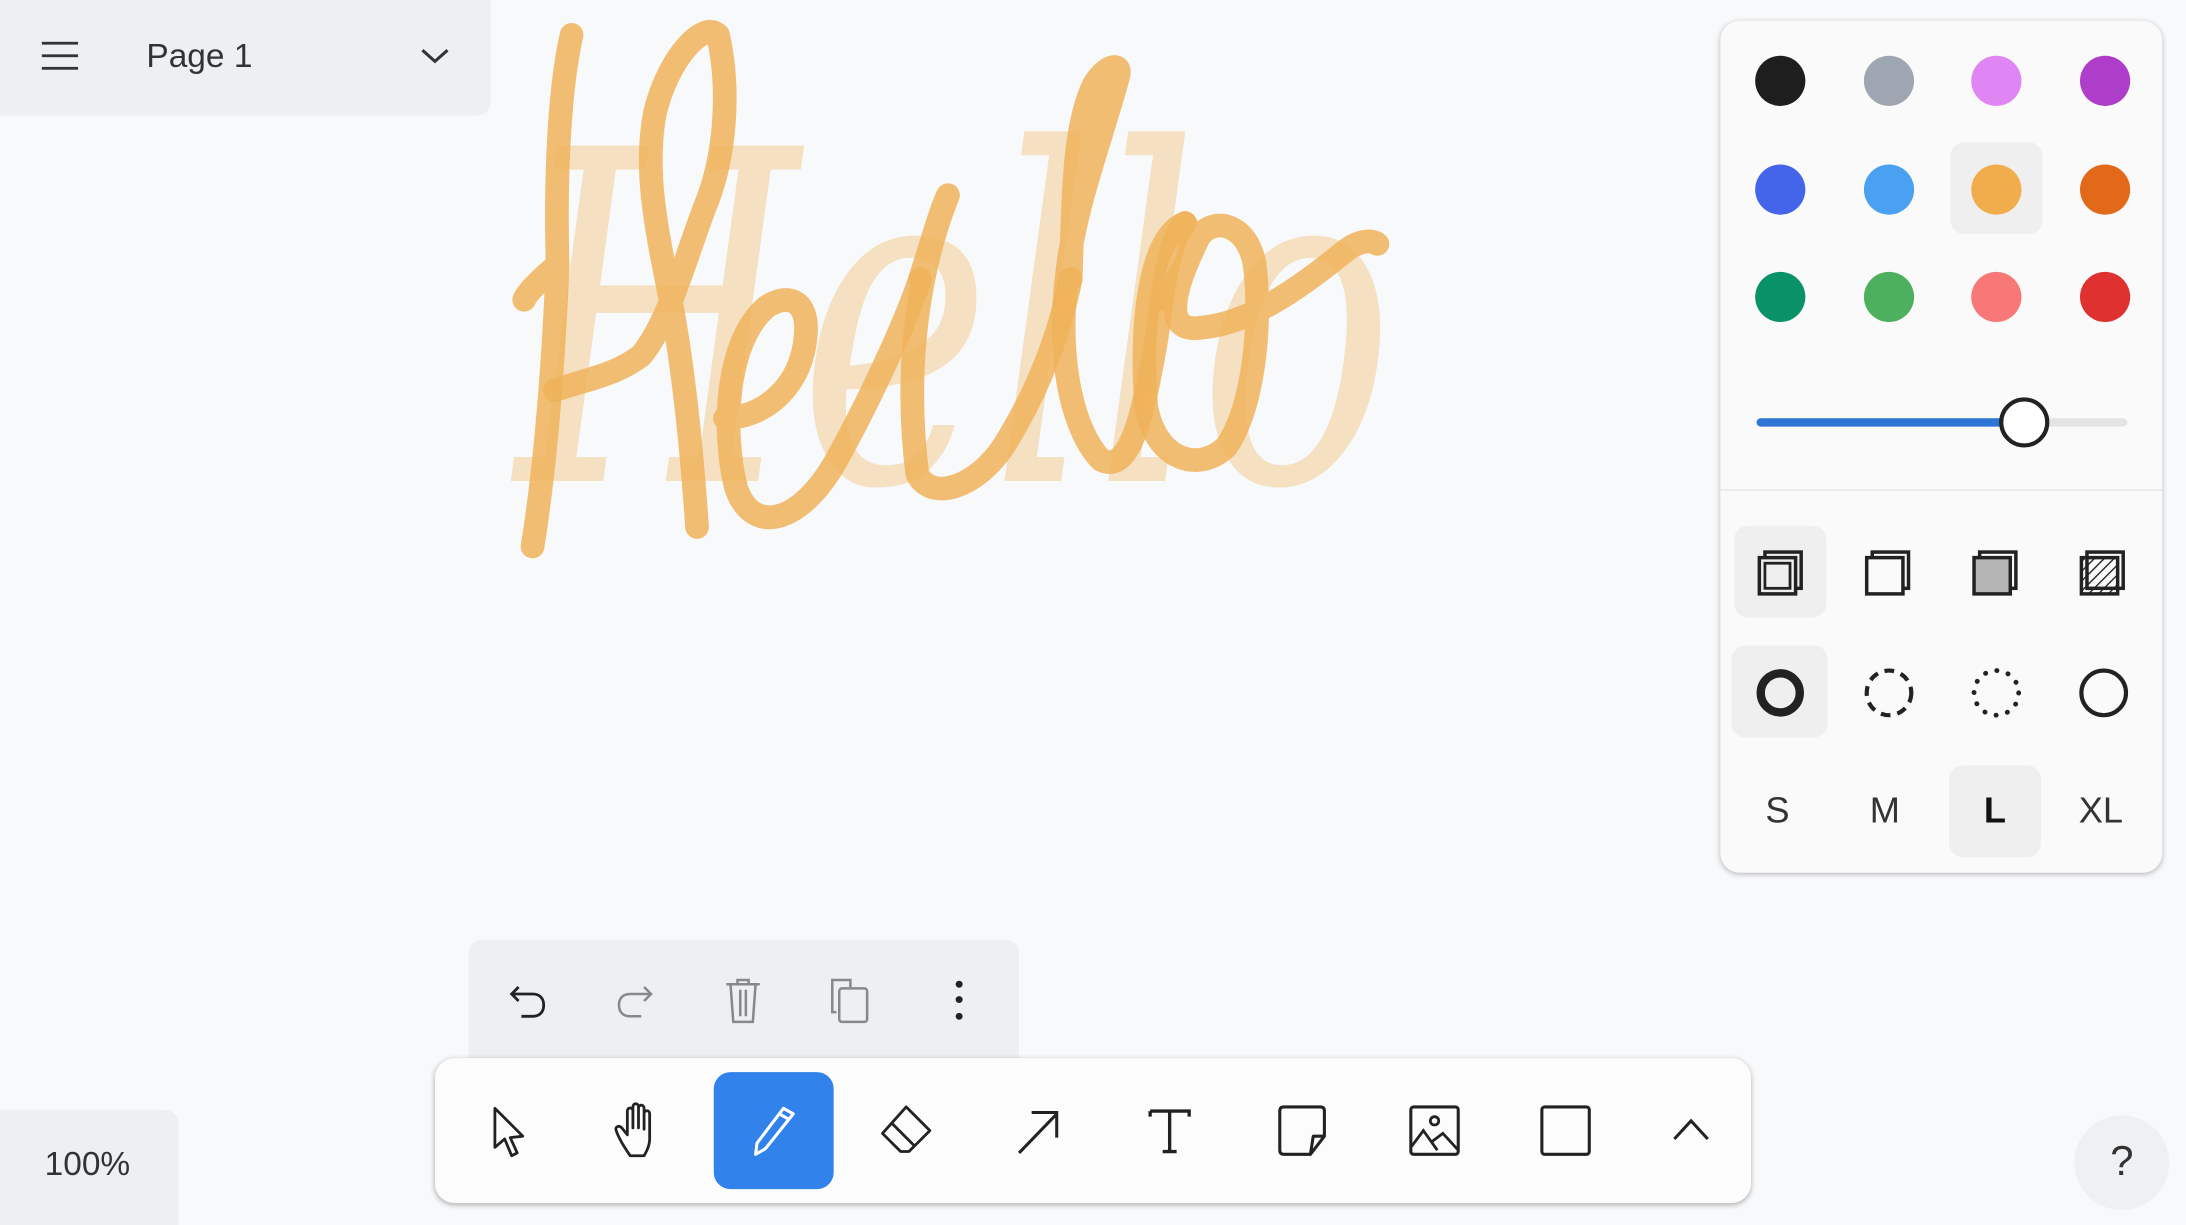  I want to click on tool-text, so click(1170, 1130).